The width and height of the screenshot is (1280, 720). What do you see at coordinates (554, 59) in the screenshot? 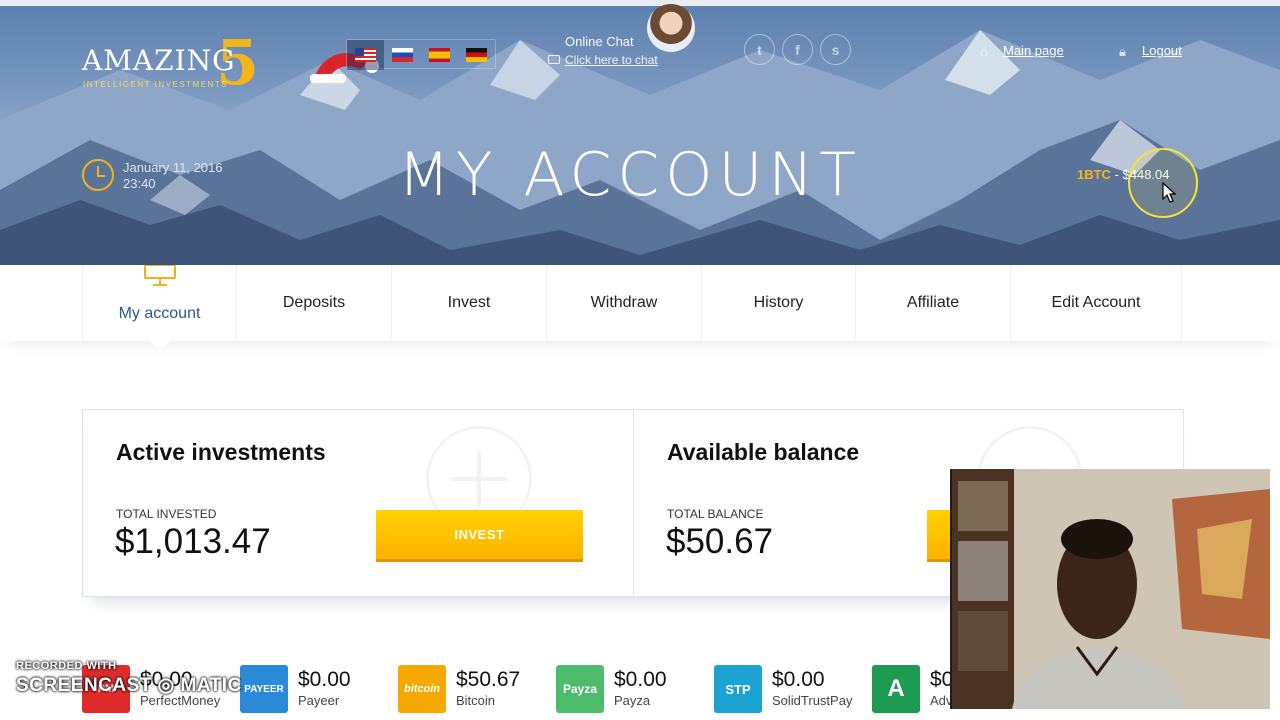
I see `chat-bubble-icon` at bounding box center [554, 59].